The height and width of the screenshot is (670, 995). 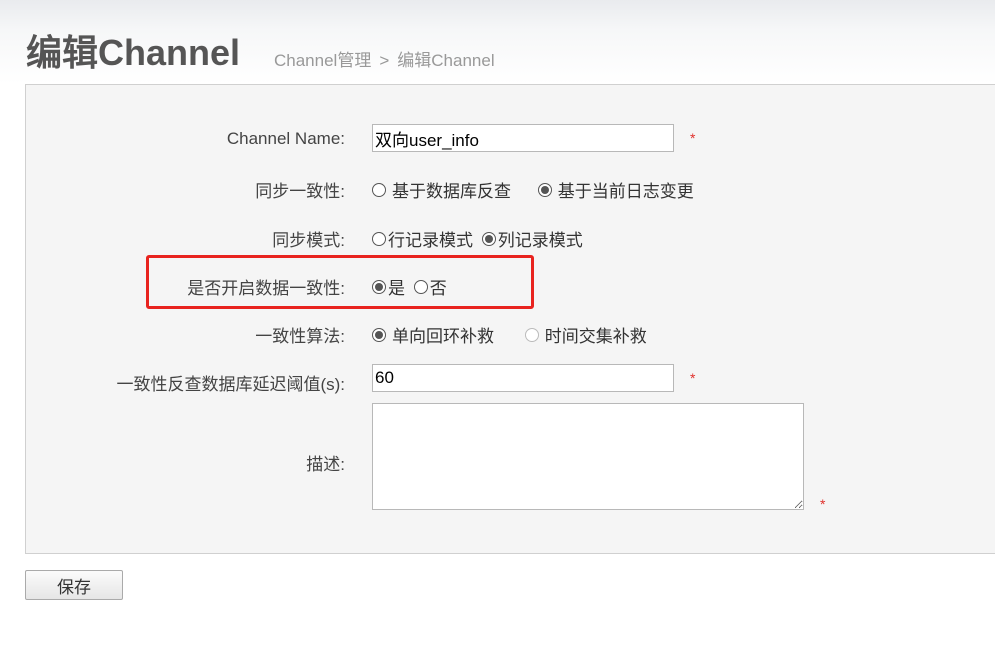 I want to click on breadcrumb: Channel管理 > 编辑Channel, so click(x=384, y=58).